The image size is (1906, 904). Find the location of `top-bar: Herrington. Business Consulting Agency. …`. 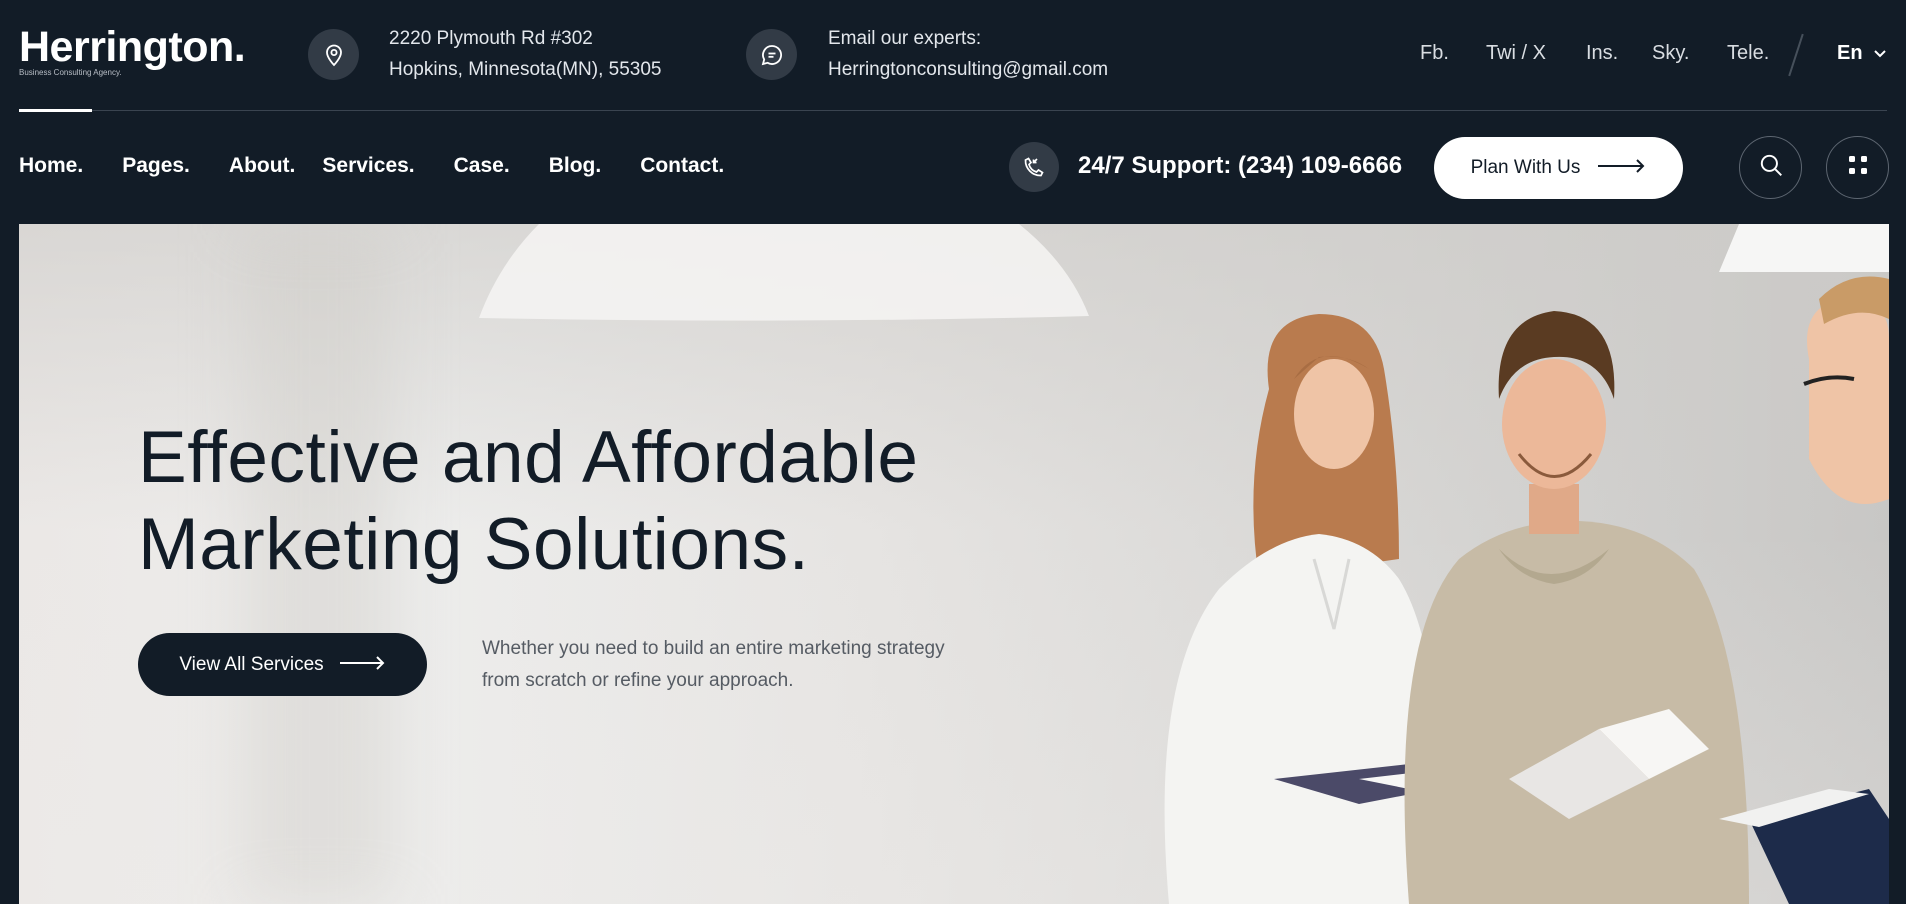

top-bar: Herrington. Business Consulting Agency. … is located at coordinates (953, 55).